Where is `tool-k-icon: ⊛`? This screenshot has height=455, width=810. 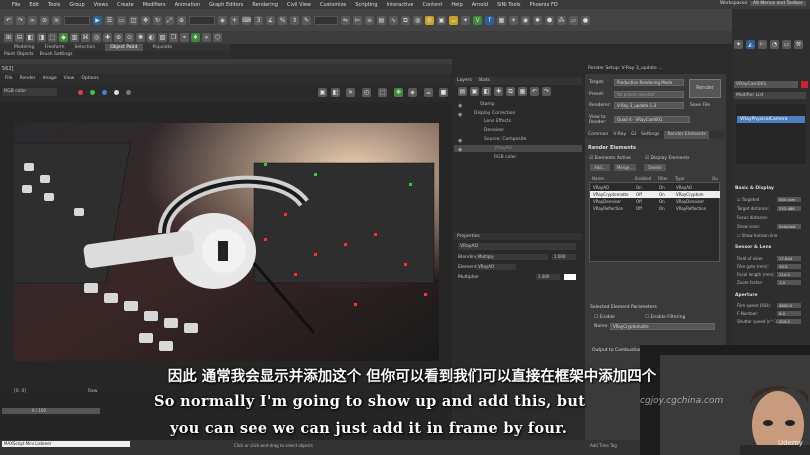 tool-k-icon: ⊛ is located at coordinates (118, 37).